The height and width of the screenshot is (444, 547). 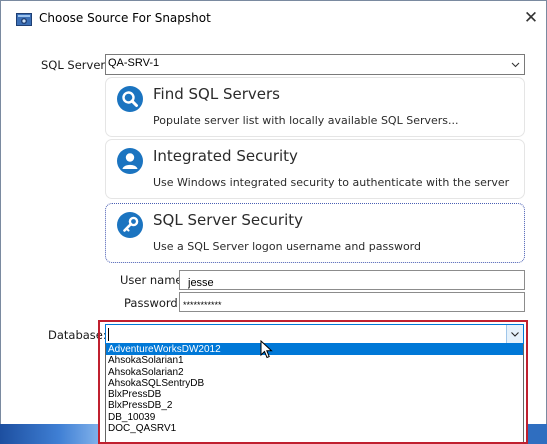 I want to click on password-input, so click(x=352, y=305).